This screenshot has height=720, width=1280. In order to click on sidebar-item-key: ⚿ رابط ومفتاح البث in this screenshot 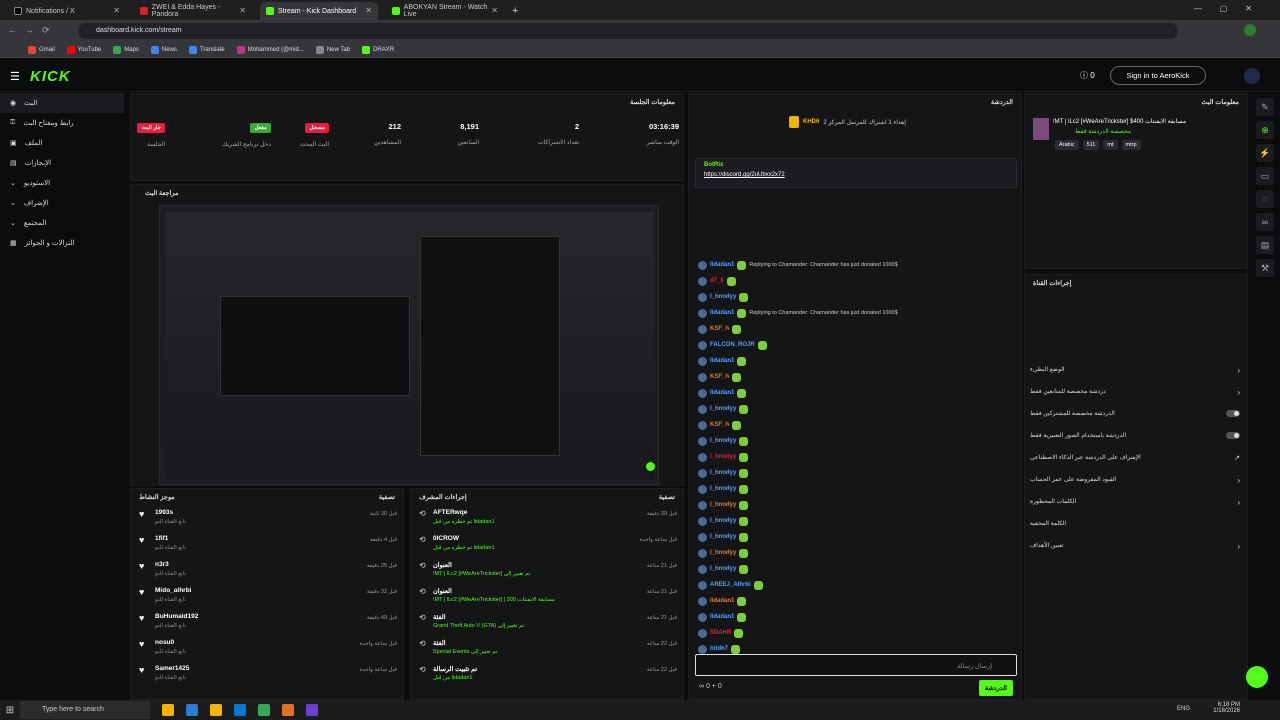, I will do `click(62, 123)`.